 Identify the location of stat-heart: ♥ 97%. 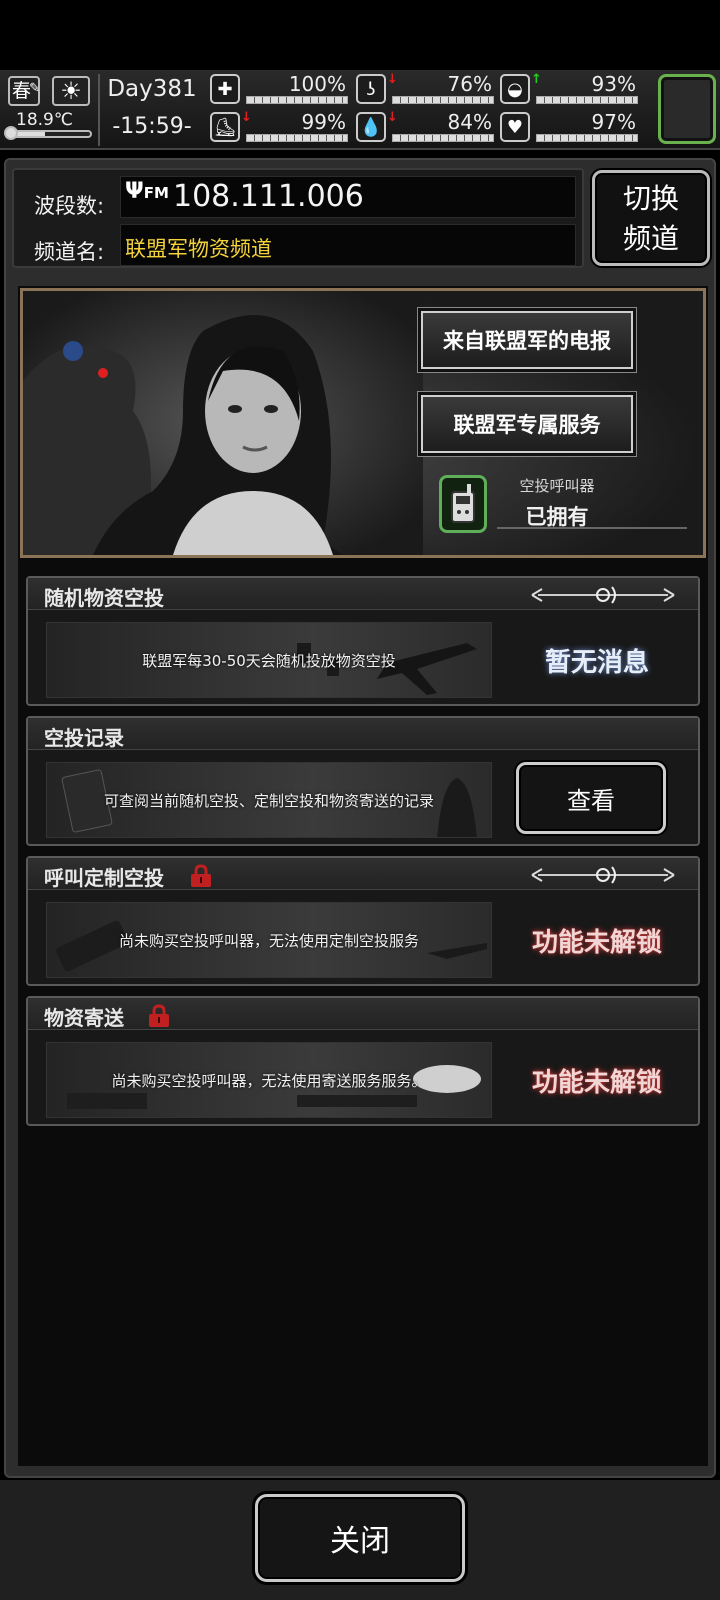
(570, 128).